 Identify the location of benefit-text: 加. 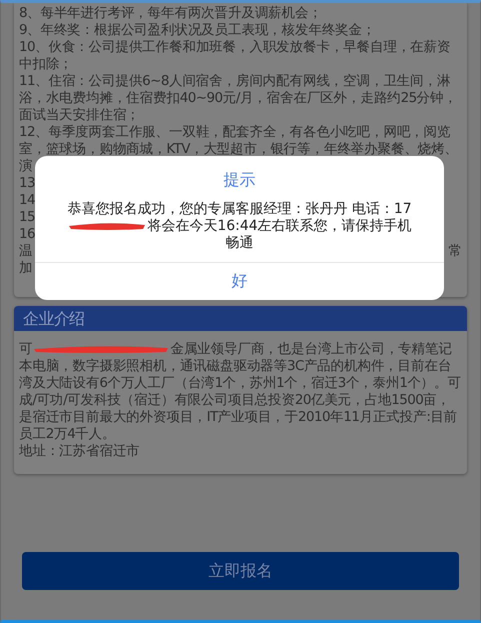
(25, 268).